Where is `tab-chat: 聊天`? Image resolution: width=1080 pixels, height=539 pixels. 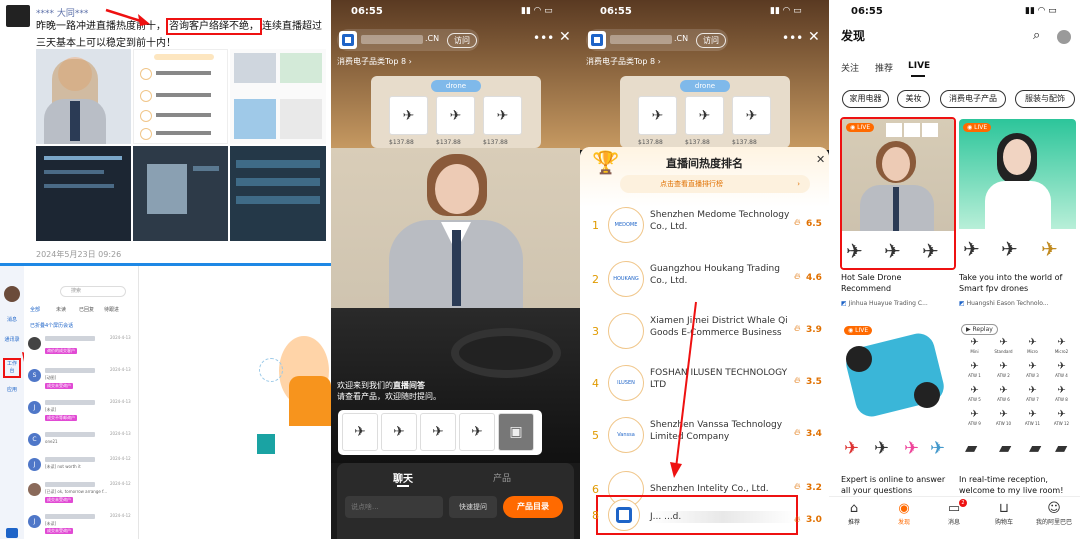 tab-chat: 聊天 is located at coordinates (403, 477).